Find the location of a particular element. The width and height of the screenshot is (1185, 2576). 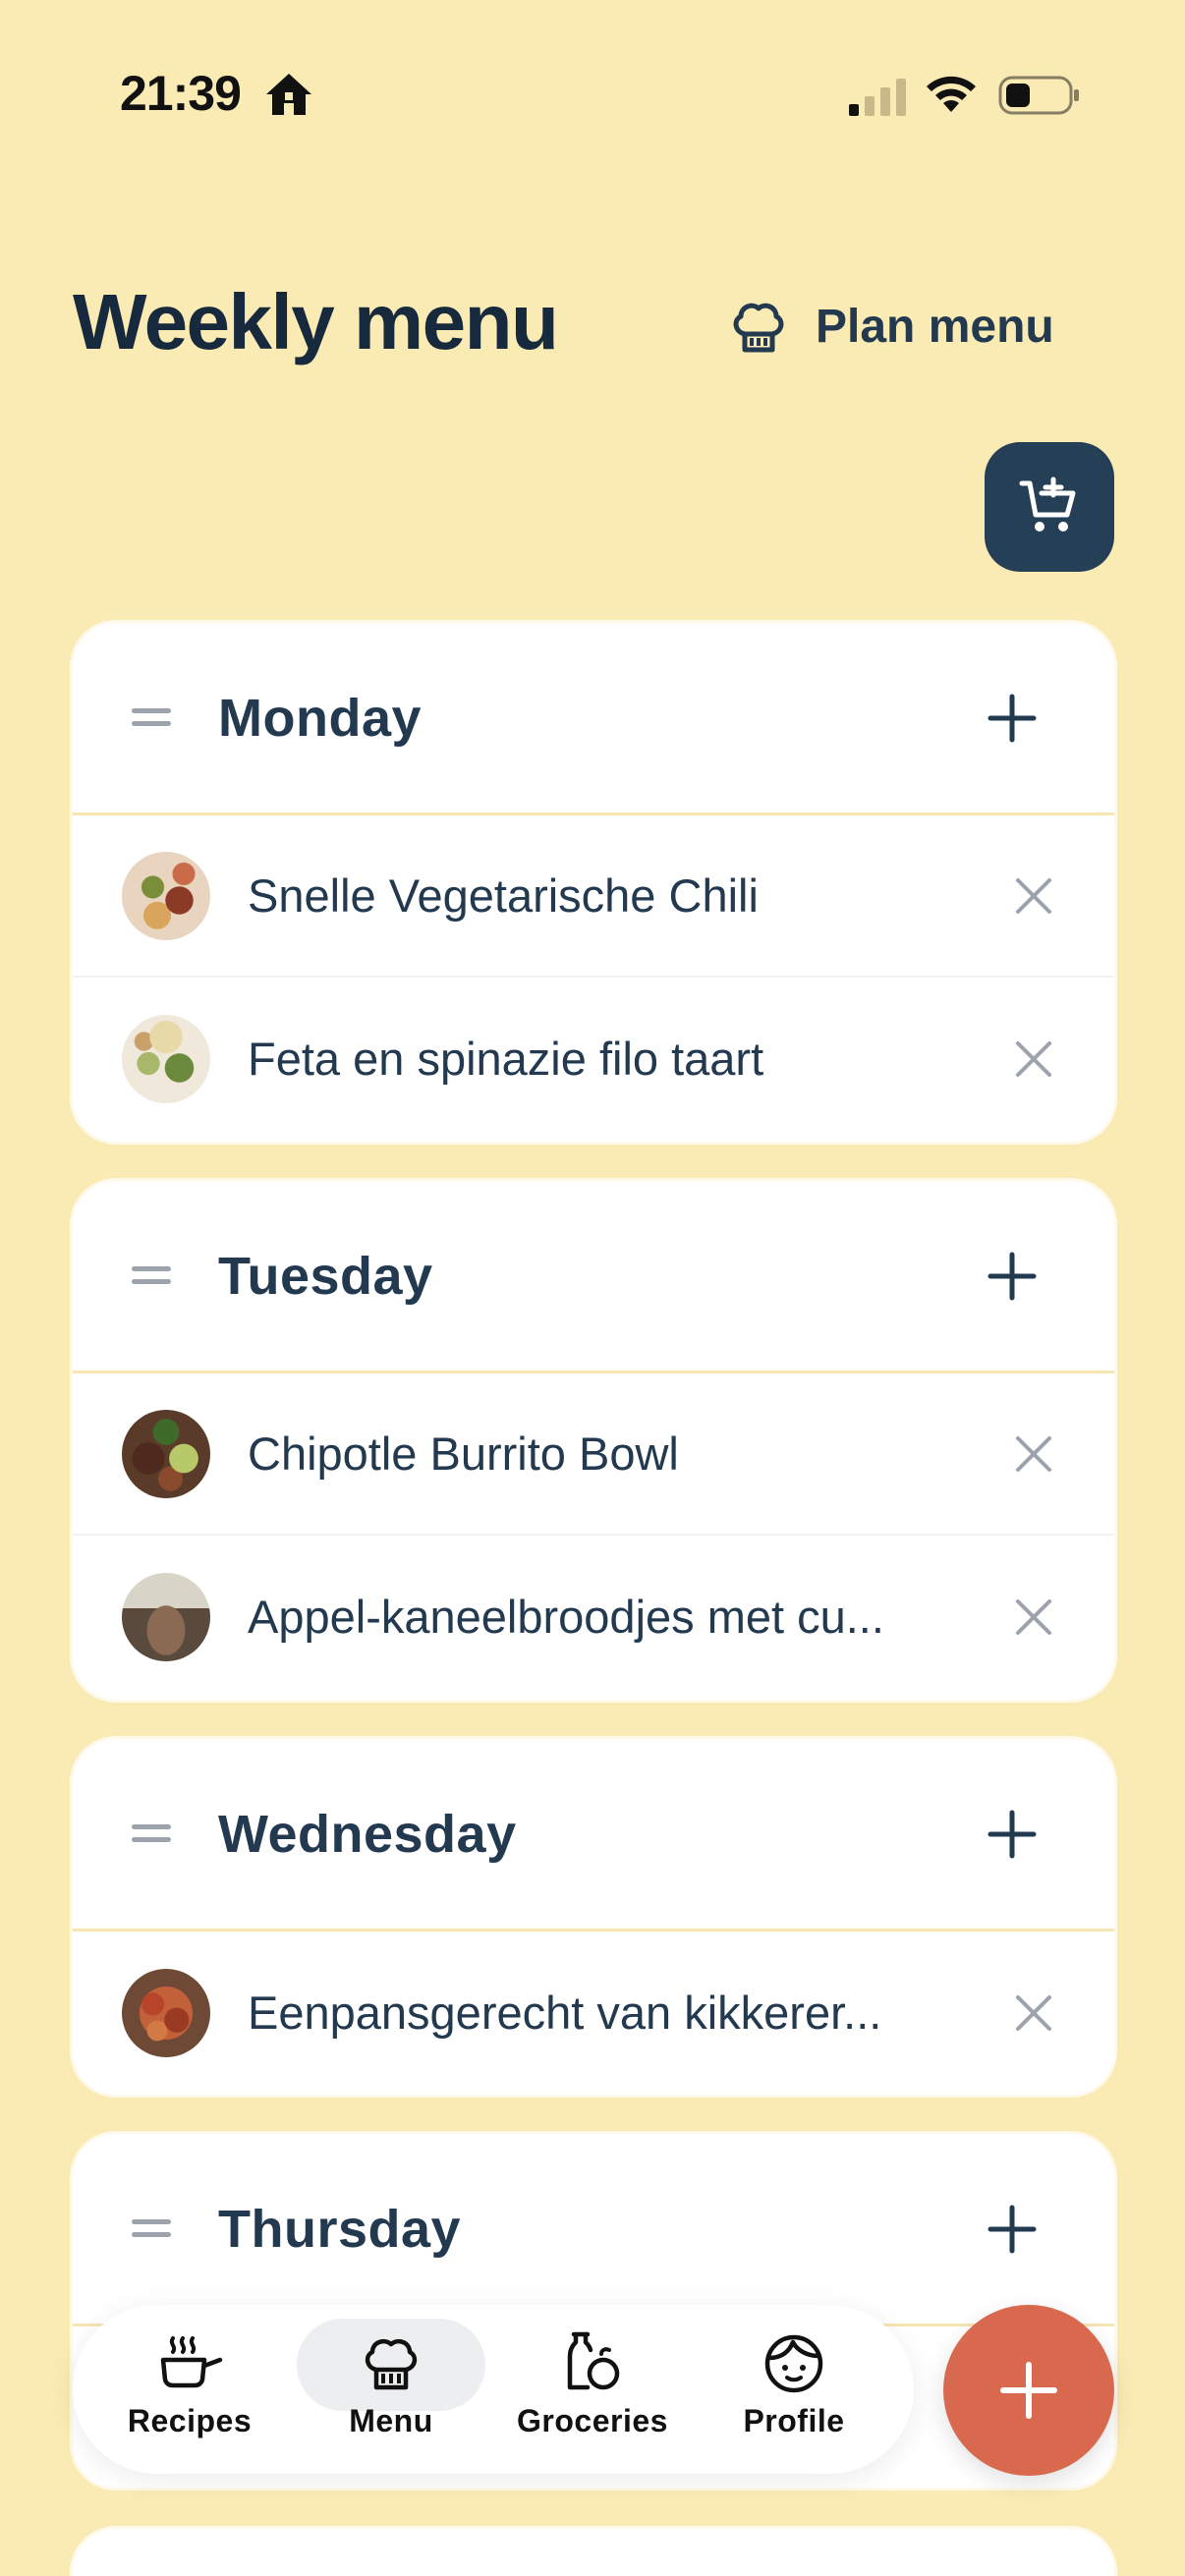

day-header: Tuesday is located at coordinates (594, 1277).